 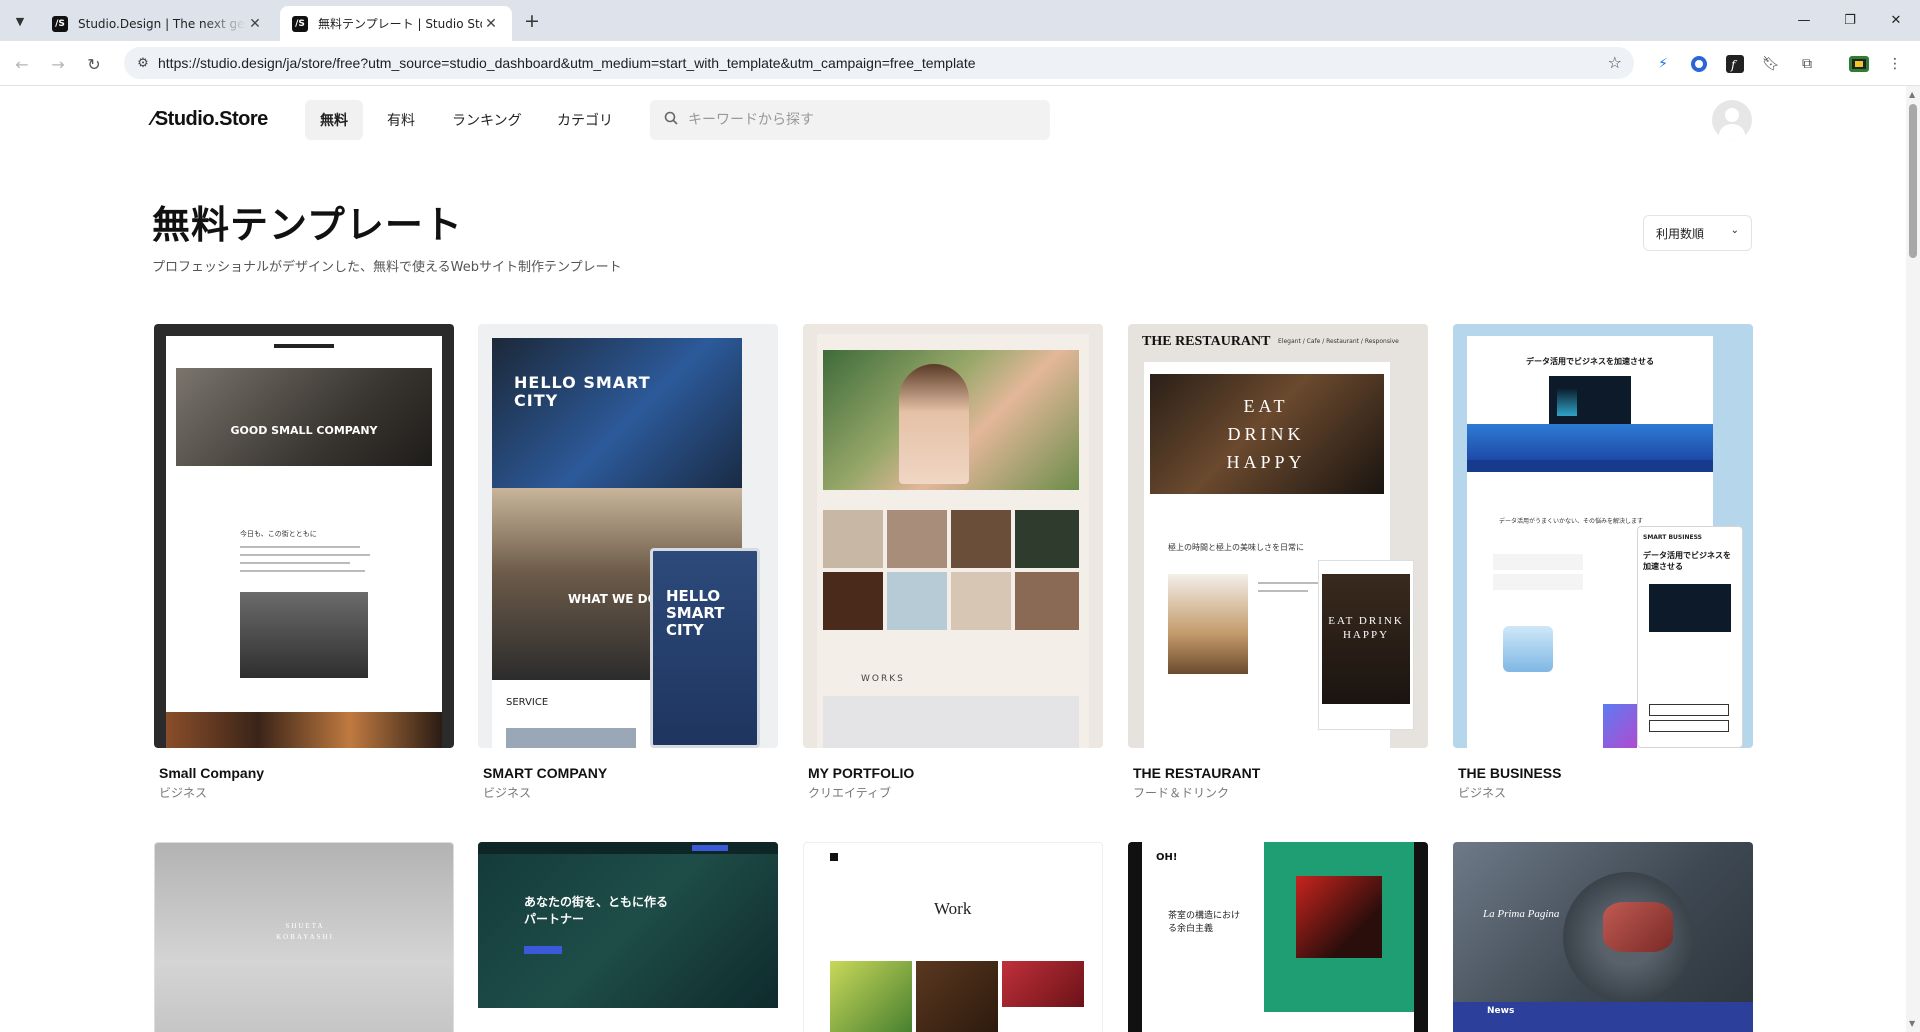 What do you see at coordinates (853, 120) in the screenshot?
I see `search-input` at bounding box center [853, 120].